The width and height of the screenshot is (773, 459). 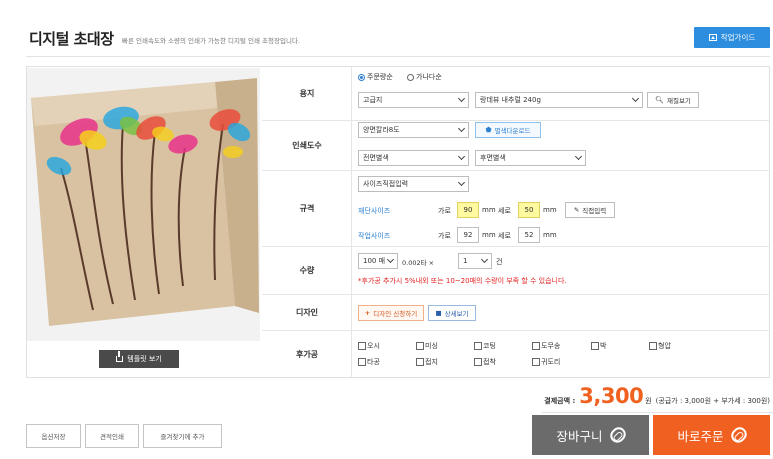 I want to click on finishing-option-round-corner: 귀도리, so click(x=546, y=362).